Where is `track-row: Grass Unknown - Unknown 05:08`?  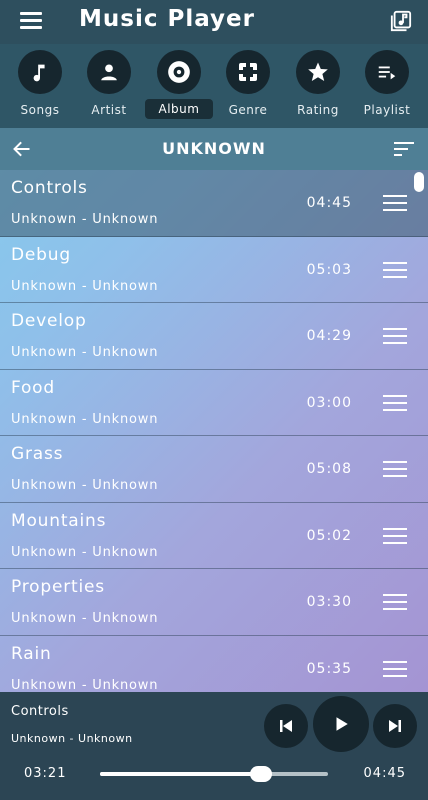 track-row: Grass Unknown - Unknown 05:08 is located at coordinates (214, 469).